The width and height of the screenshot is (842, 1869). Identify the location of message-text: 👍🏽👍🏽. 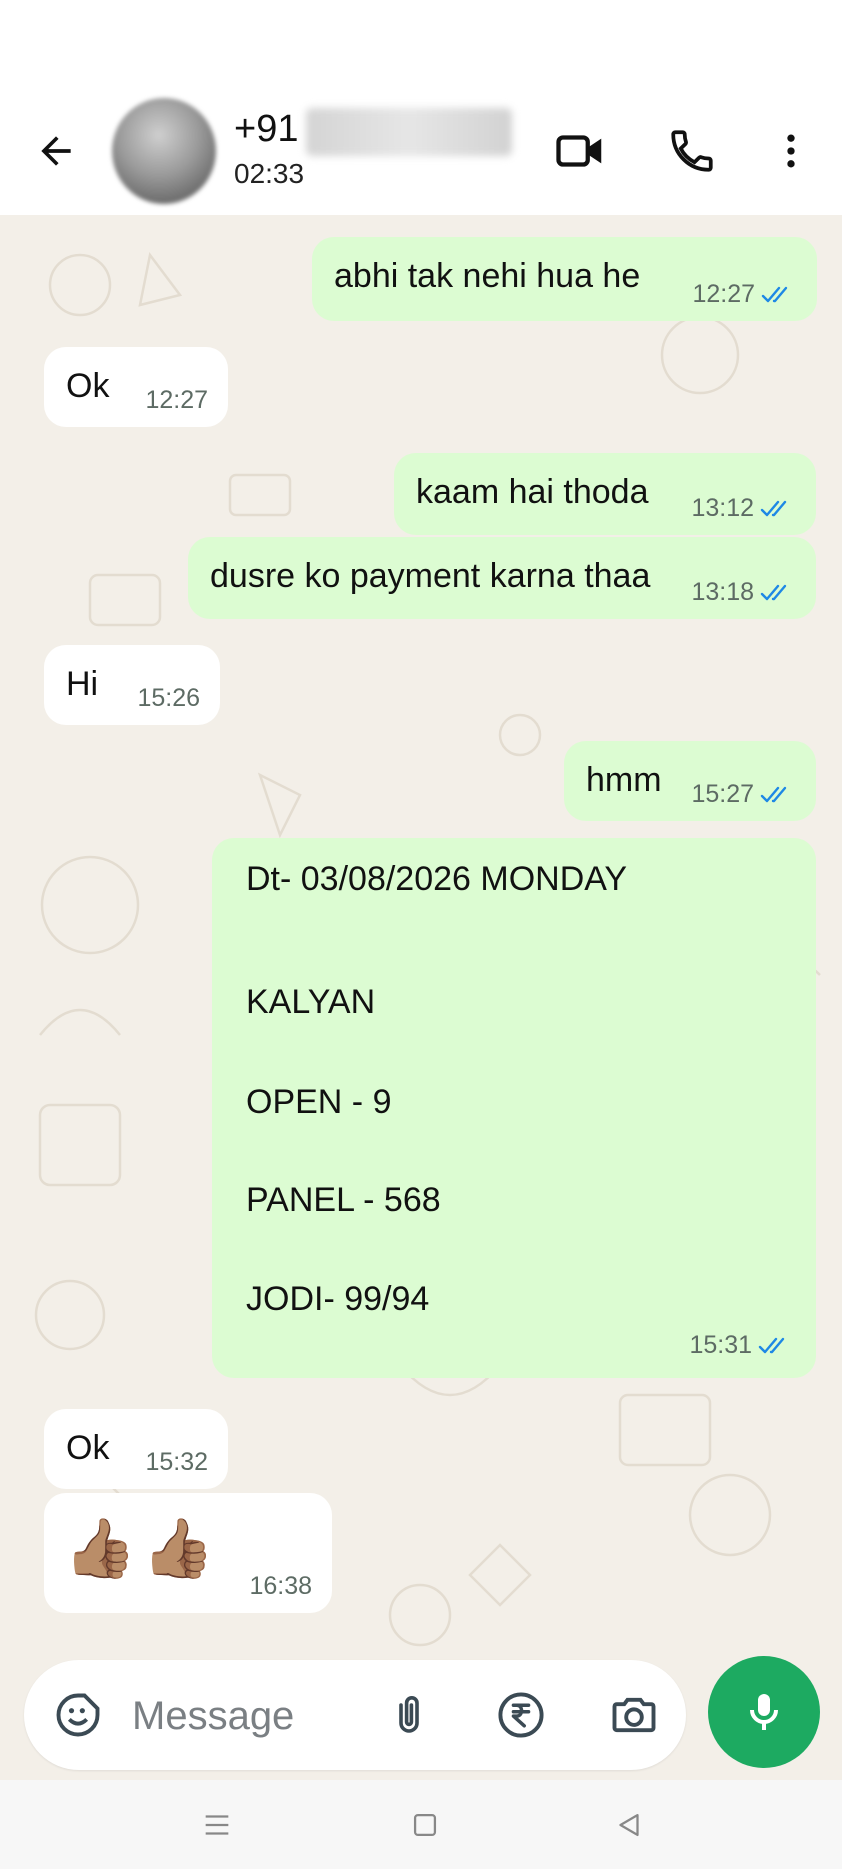
(142, 1548).